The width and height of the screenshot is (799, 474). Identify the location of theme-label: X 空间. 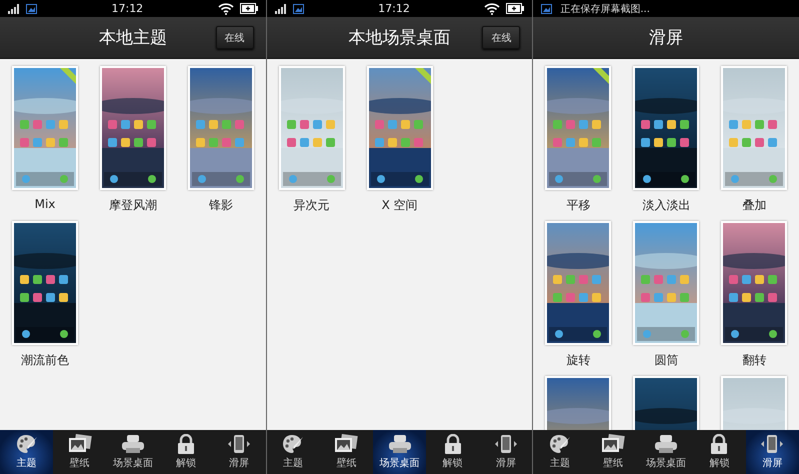
(400, 205).